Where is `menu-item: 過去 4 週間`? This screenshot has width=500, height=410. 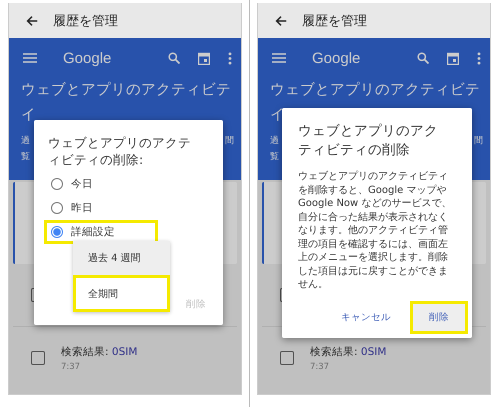
menu-item: 過去 4 週間 is located at coordinates (121, 258).